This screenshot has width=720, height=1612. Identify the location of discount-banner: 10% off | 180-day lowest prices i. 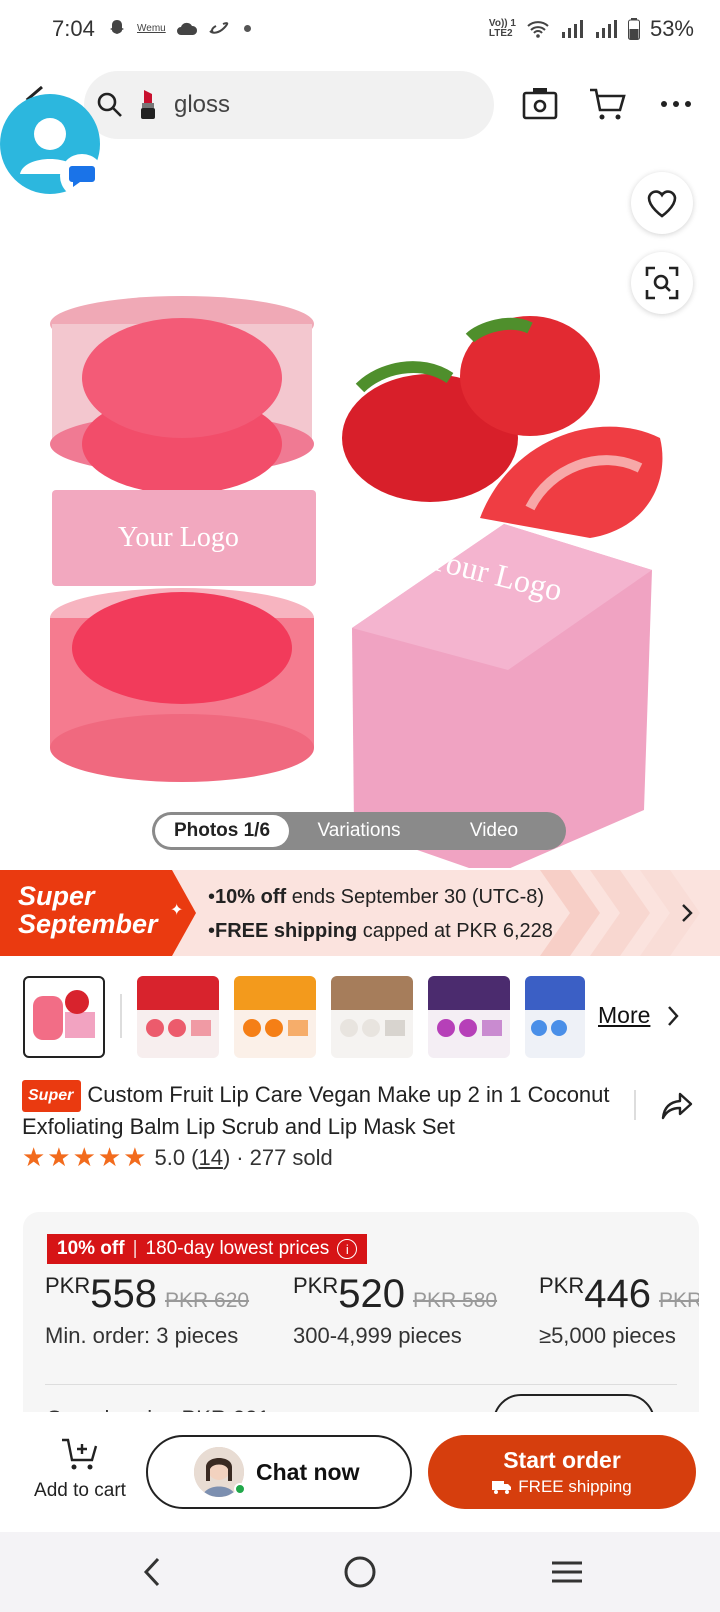
(207, 1249).